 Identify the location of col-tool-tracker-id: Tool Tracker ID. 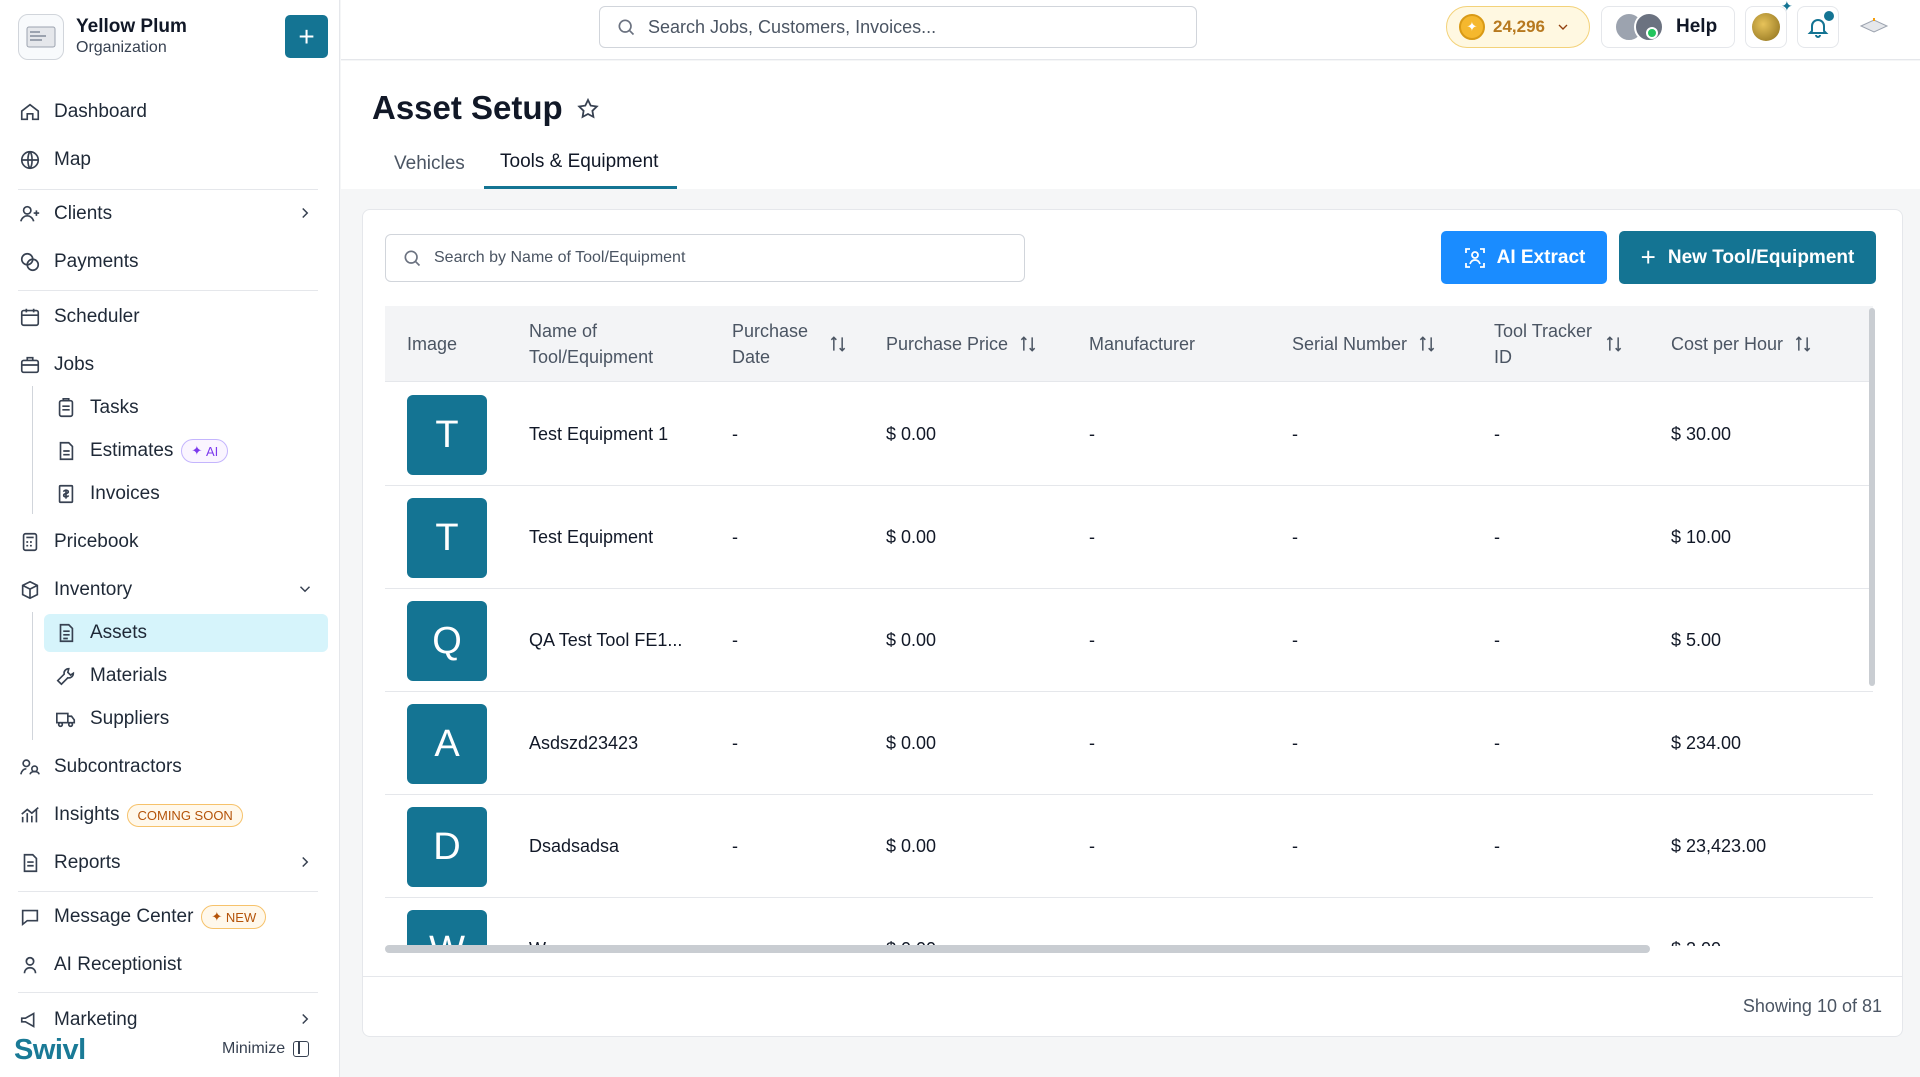
(1559, 344).